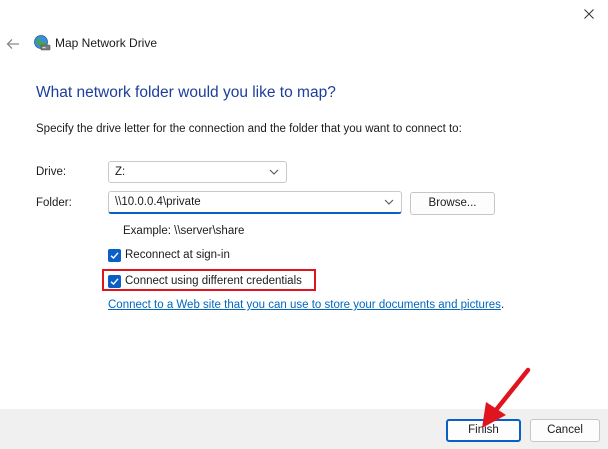  I want to click on network-drive-icon, so click(42, 43).